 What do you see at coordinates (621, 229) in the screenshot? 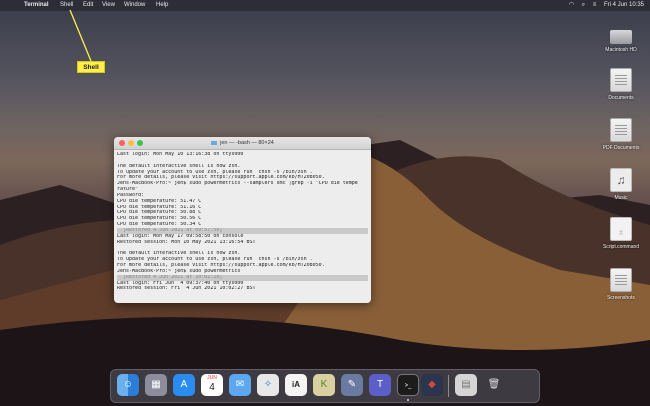
I see `script-icon: ▒` at bounding box center [621, 229].